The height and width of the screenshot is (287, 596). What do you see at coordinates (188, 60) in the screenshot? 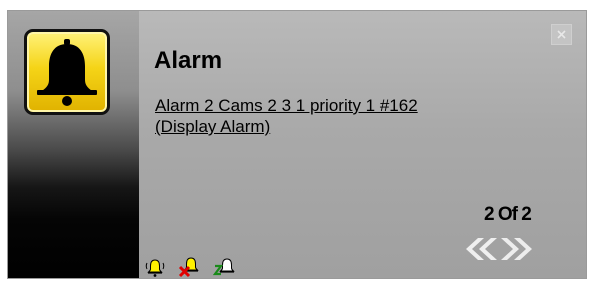
I see `alarm-title: Alarm` at bounding box center [188, 60].